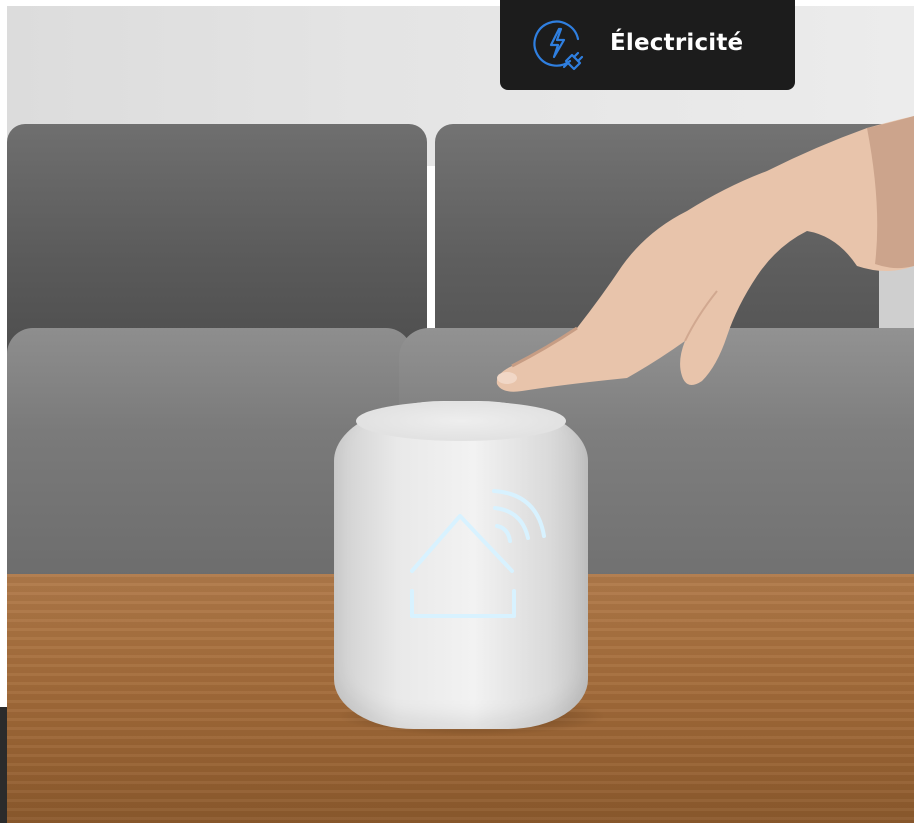  I want to click on smart-home-wifi-icon, so click(478, 553).